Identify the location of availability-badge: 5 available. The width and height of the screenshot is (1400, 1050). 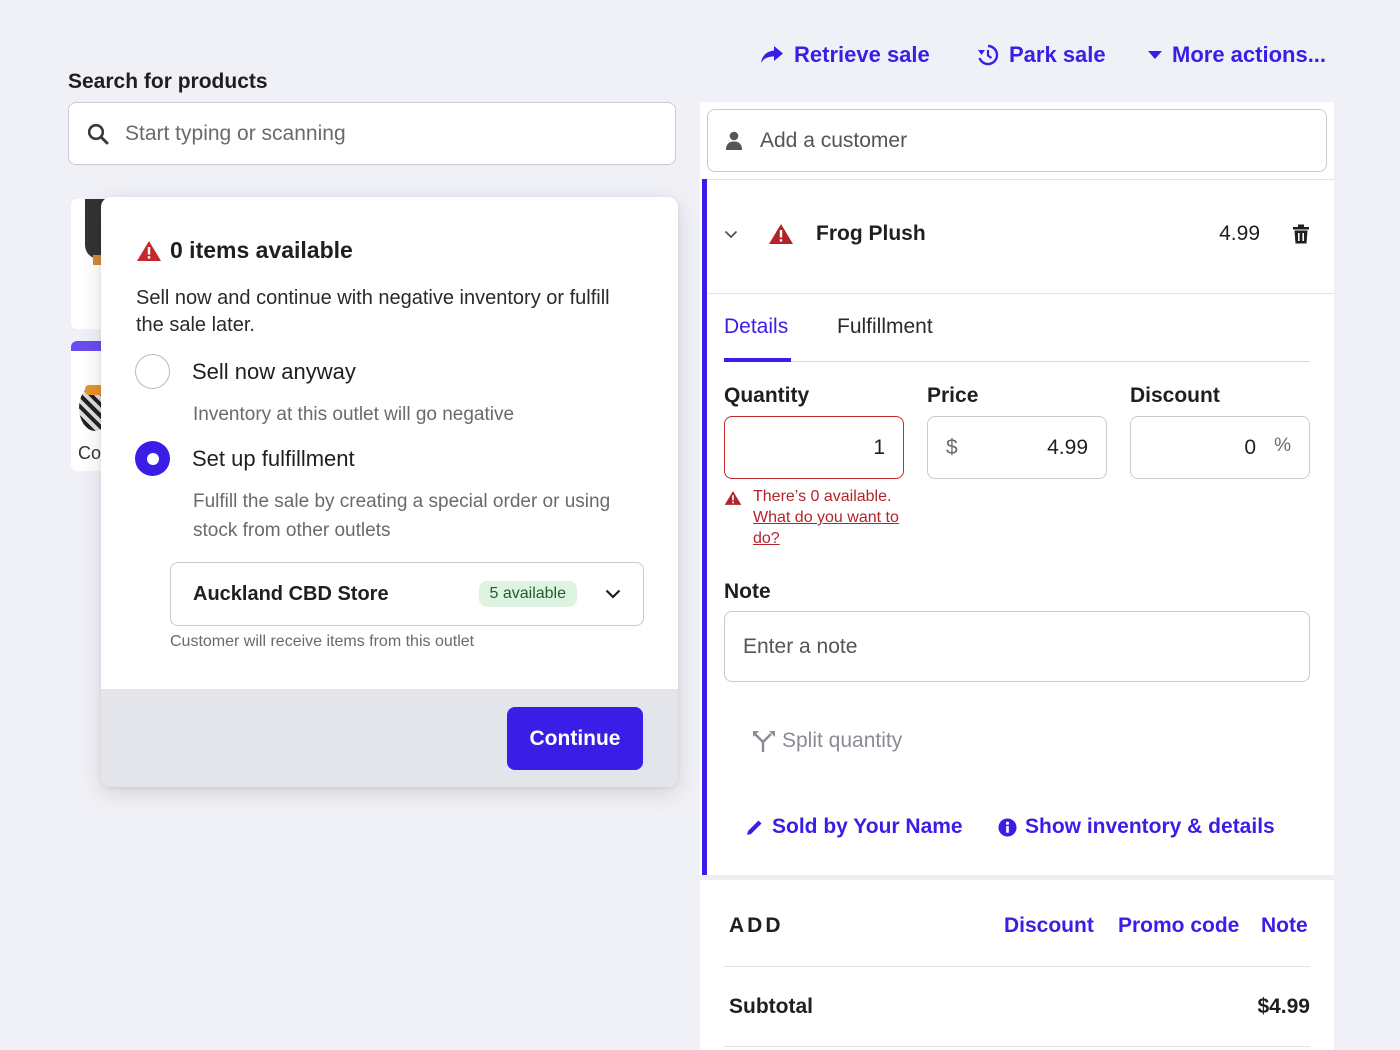
(527, 594).